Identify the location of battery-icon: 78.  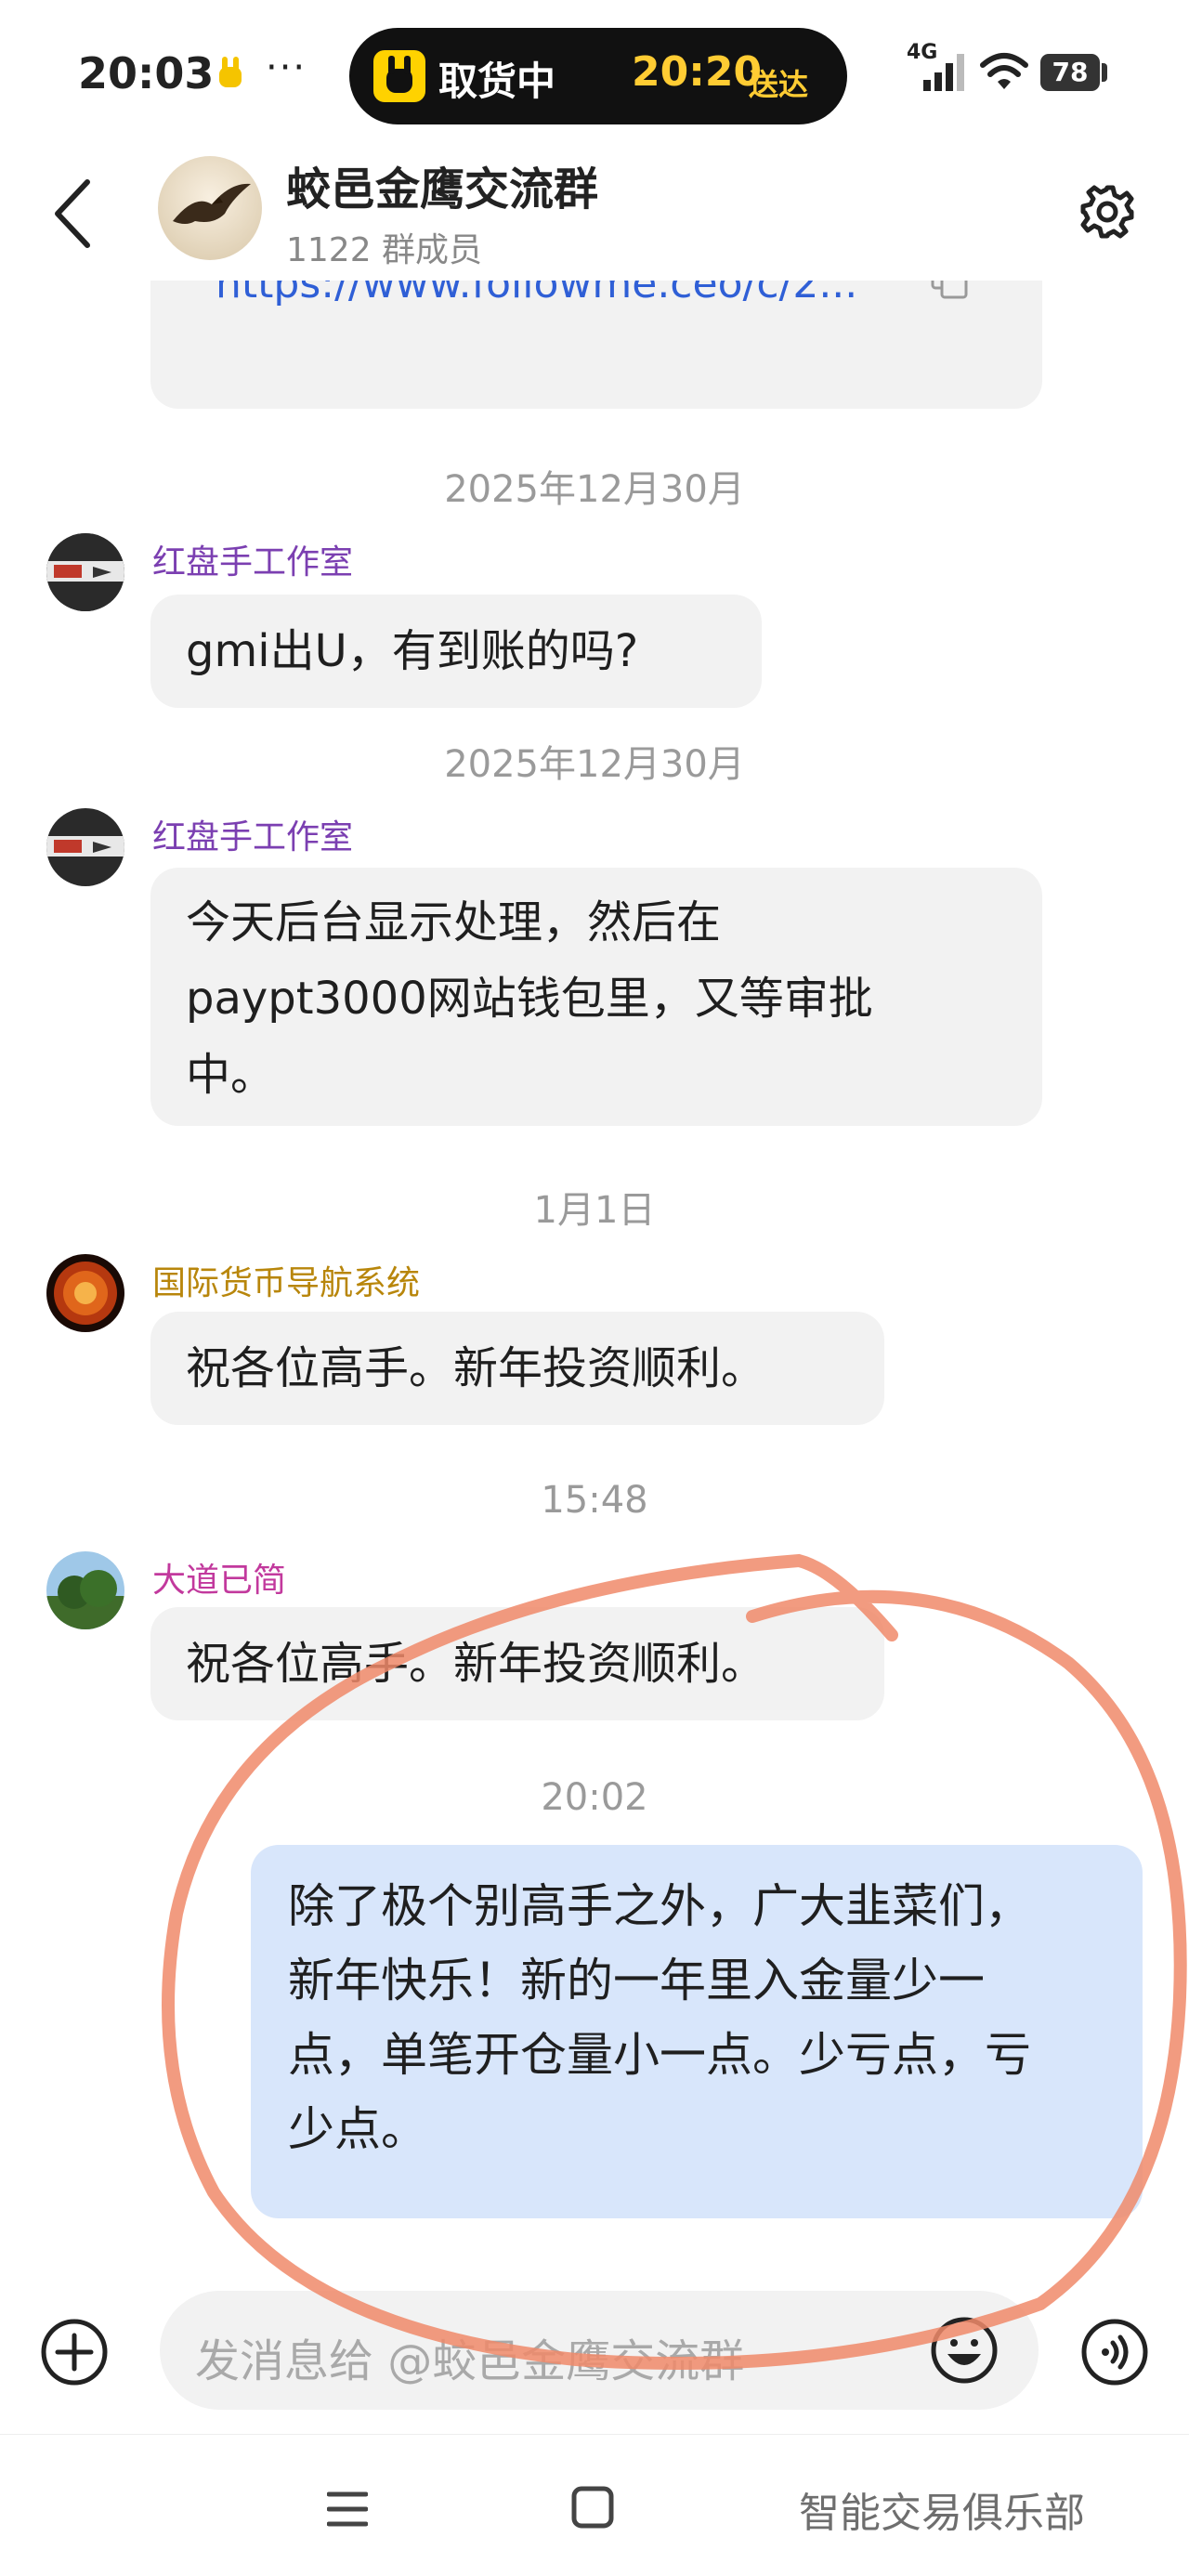
(1070, 72).